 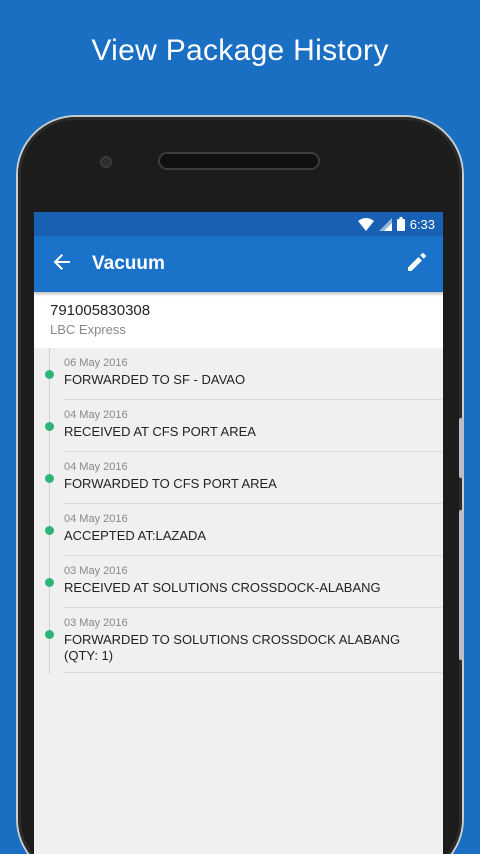 I want to click on timeline-event: 04 May 2016 FORWARDED TO CFS PORT AREA, so click(x=244, y=478).